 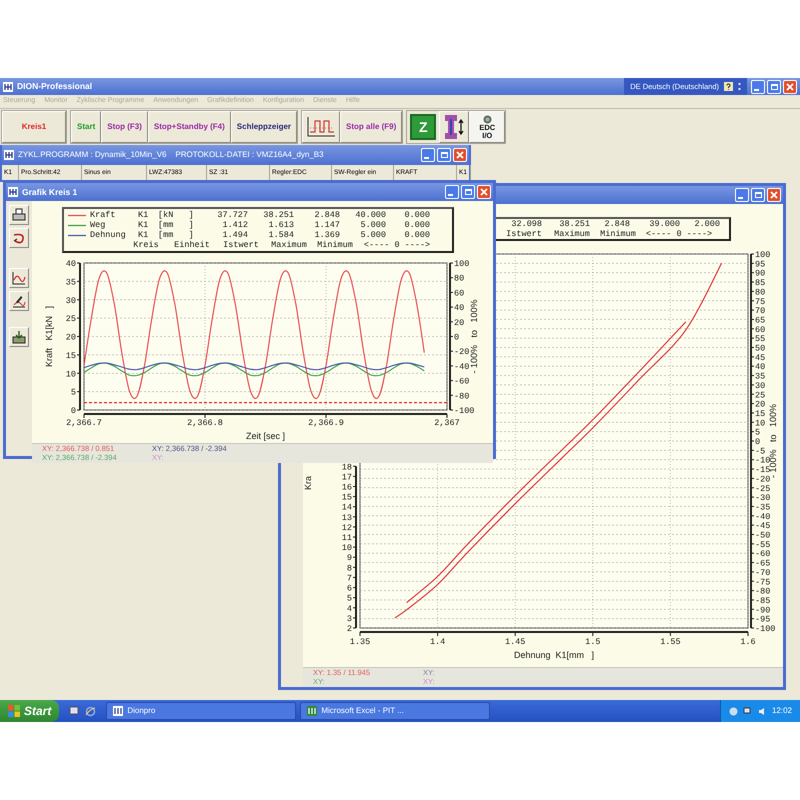 What do you see at coordinates (335, 245) in the screenshot?
I see `legend-heading: Minimum` at bounding box center [335, 245].